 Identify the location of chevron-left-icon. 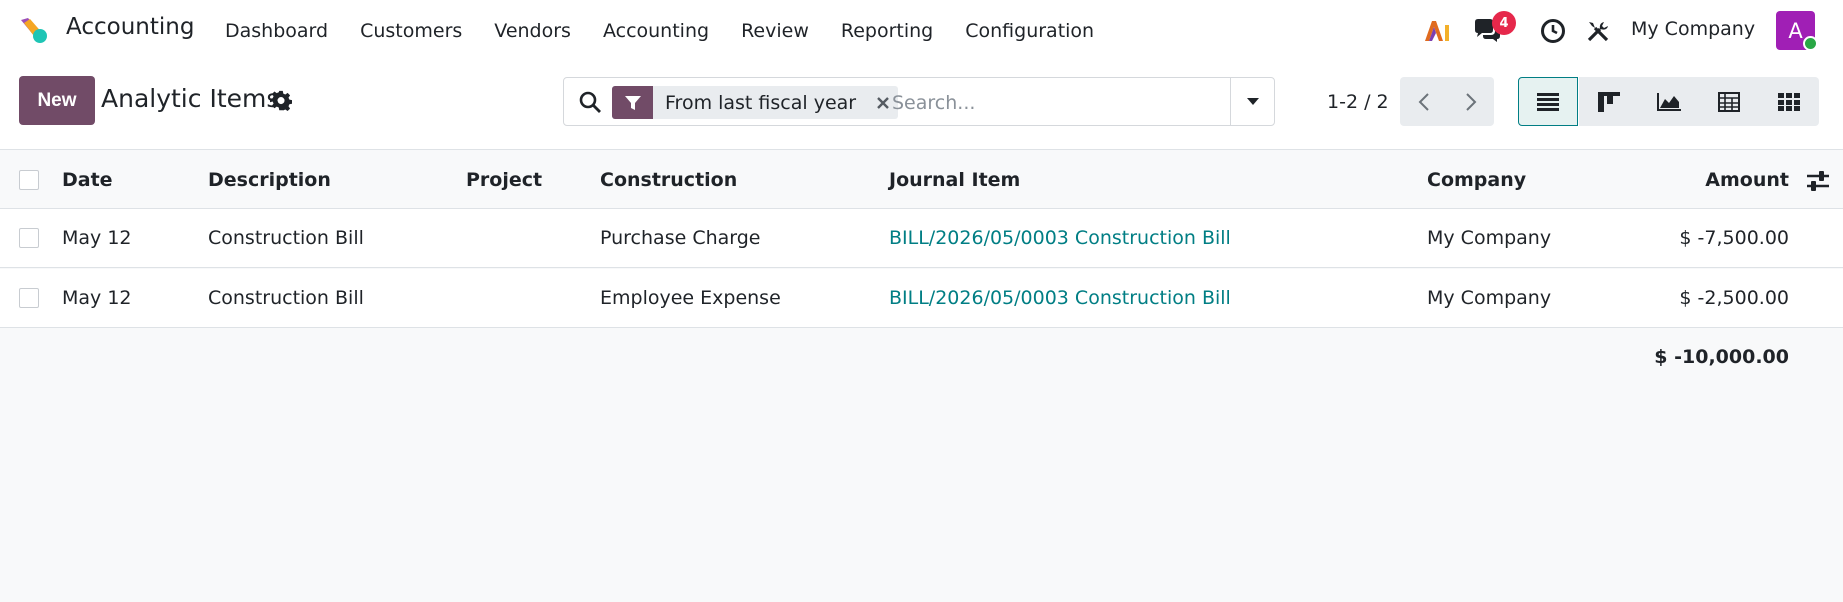
(1423, 101).